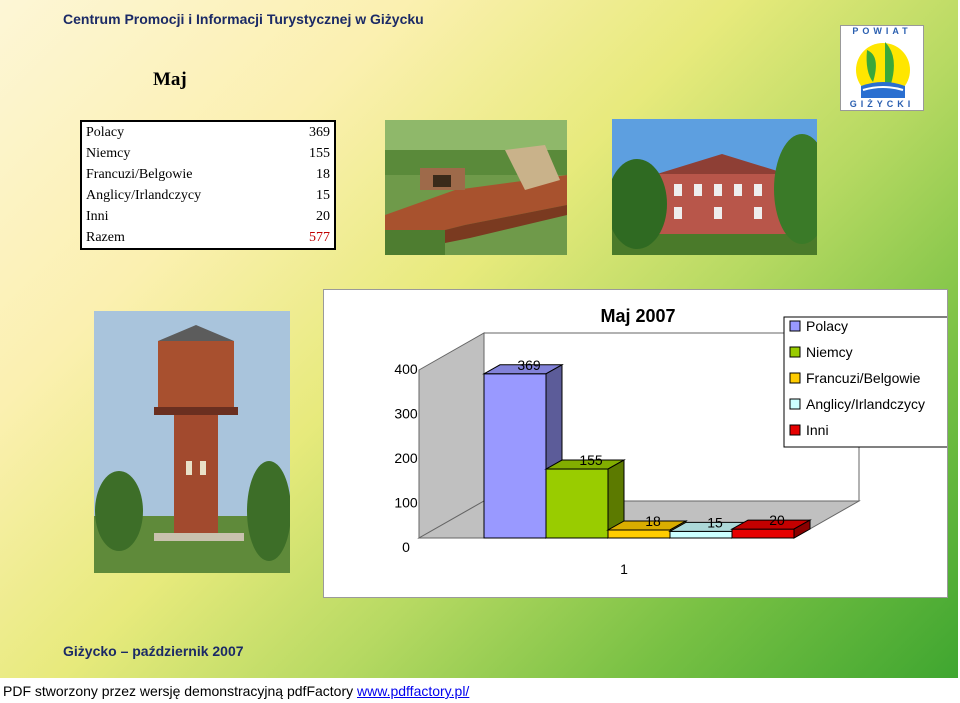  Describe the element at coordinates (208, 153) in the screenshot. I see `table-row: Niemcy 155` at that location.